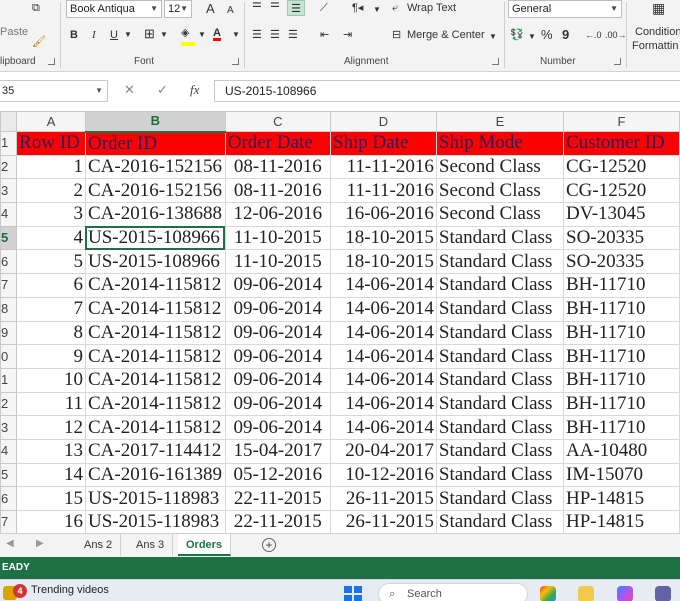 The width and height of the screenshot is (680, 601). Describe the element at coordinates (40, 543) in the screenshot. I see `scroll-right-icon: ▶` at that location.